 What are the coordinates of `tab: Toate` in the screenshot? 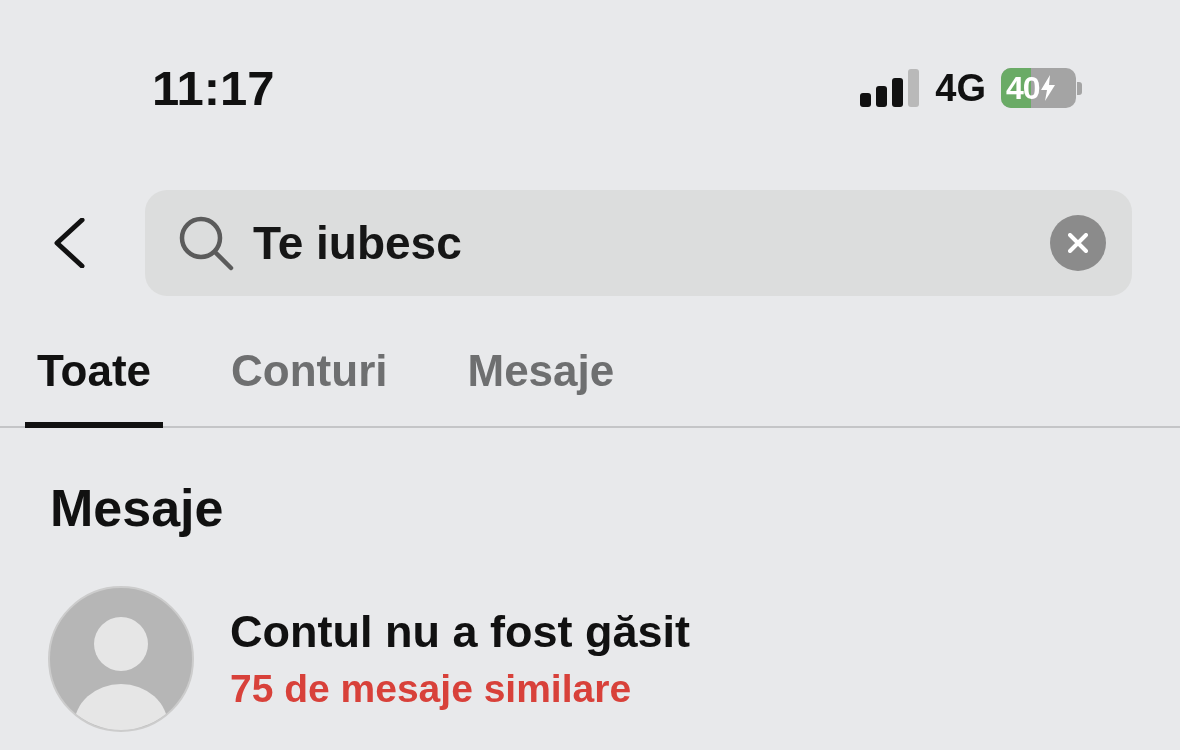 It's located at (94, 374).